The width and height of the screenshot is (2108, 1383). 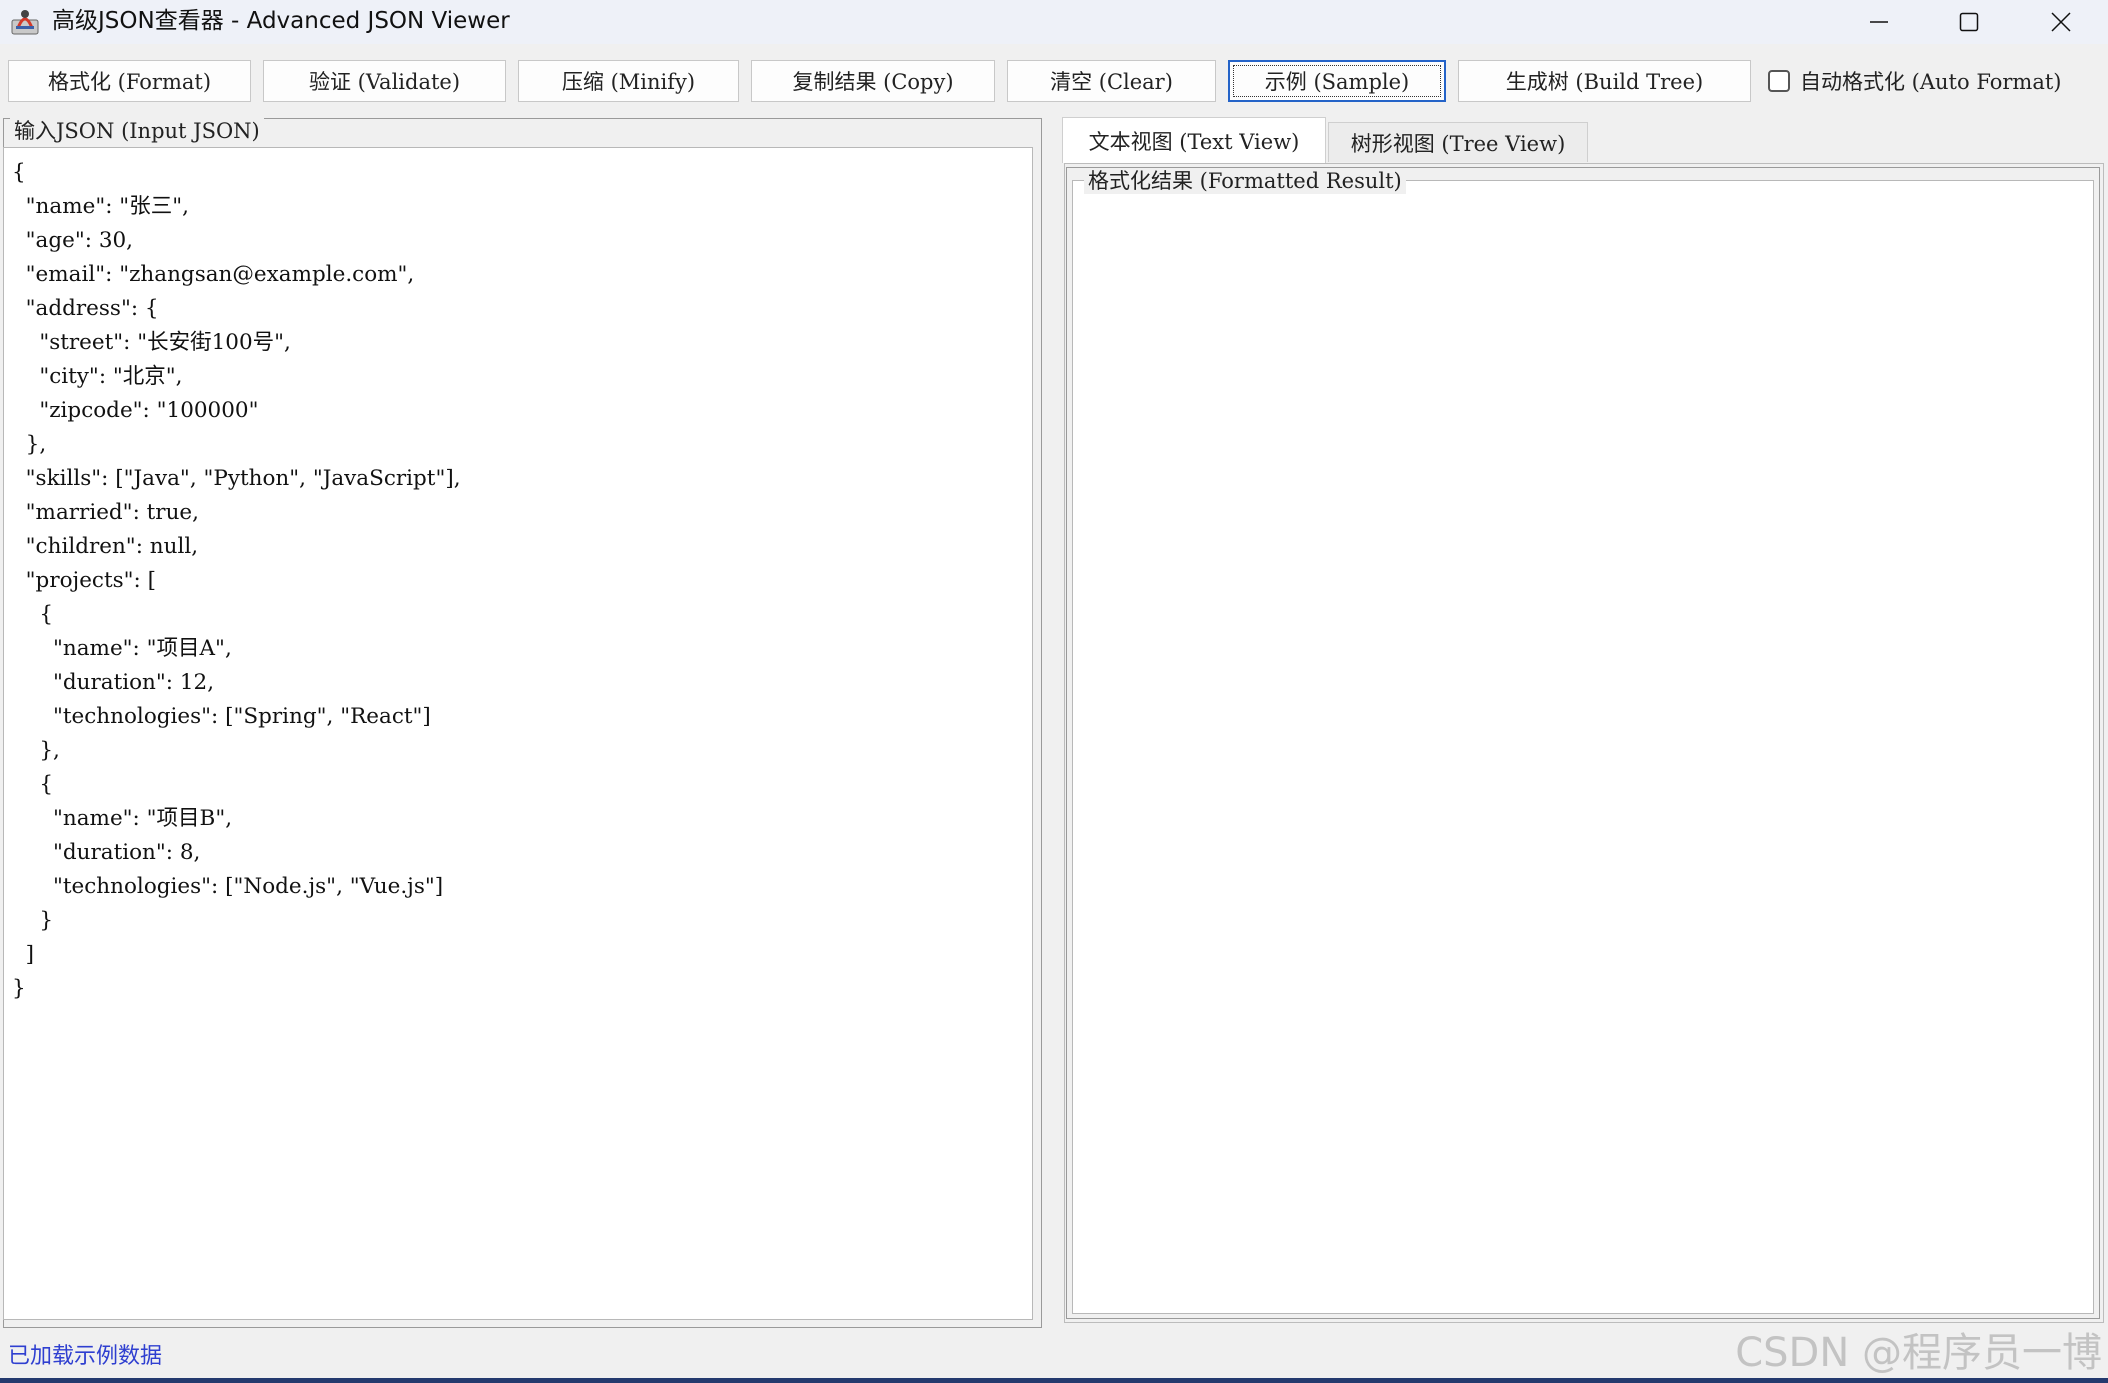 I want to click on build-tree-button: 生成树 (Build Tree), so click(x=1604, y=81).